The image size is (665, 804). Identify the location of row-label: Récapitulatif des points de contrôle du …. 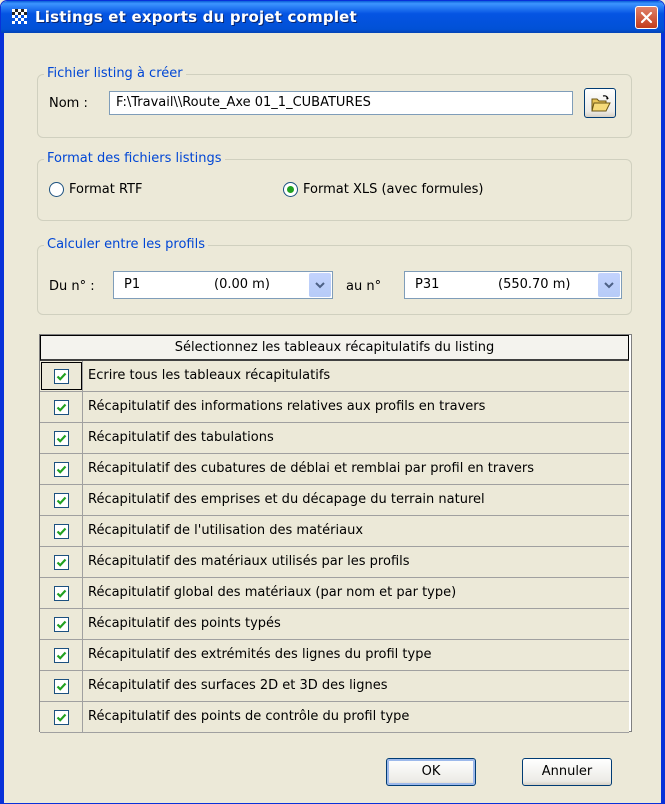
(249, 716).